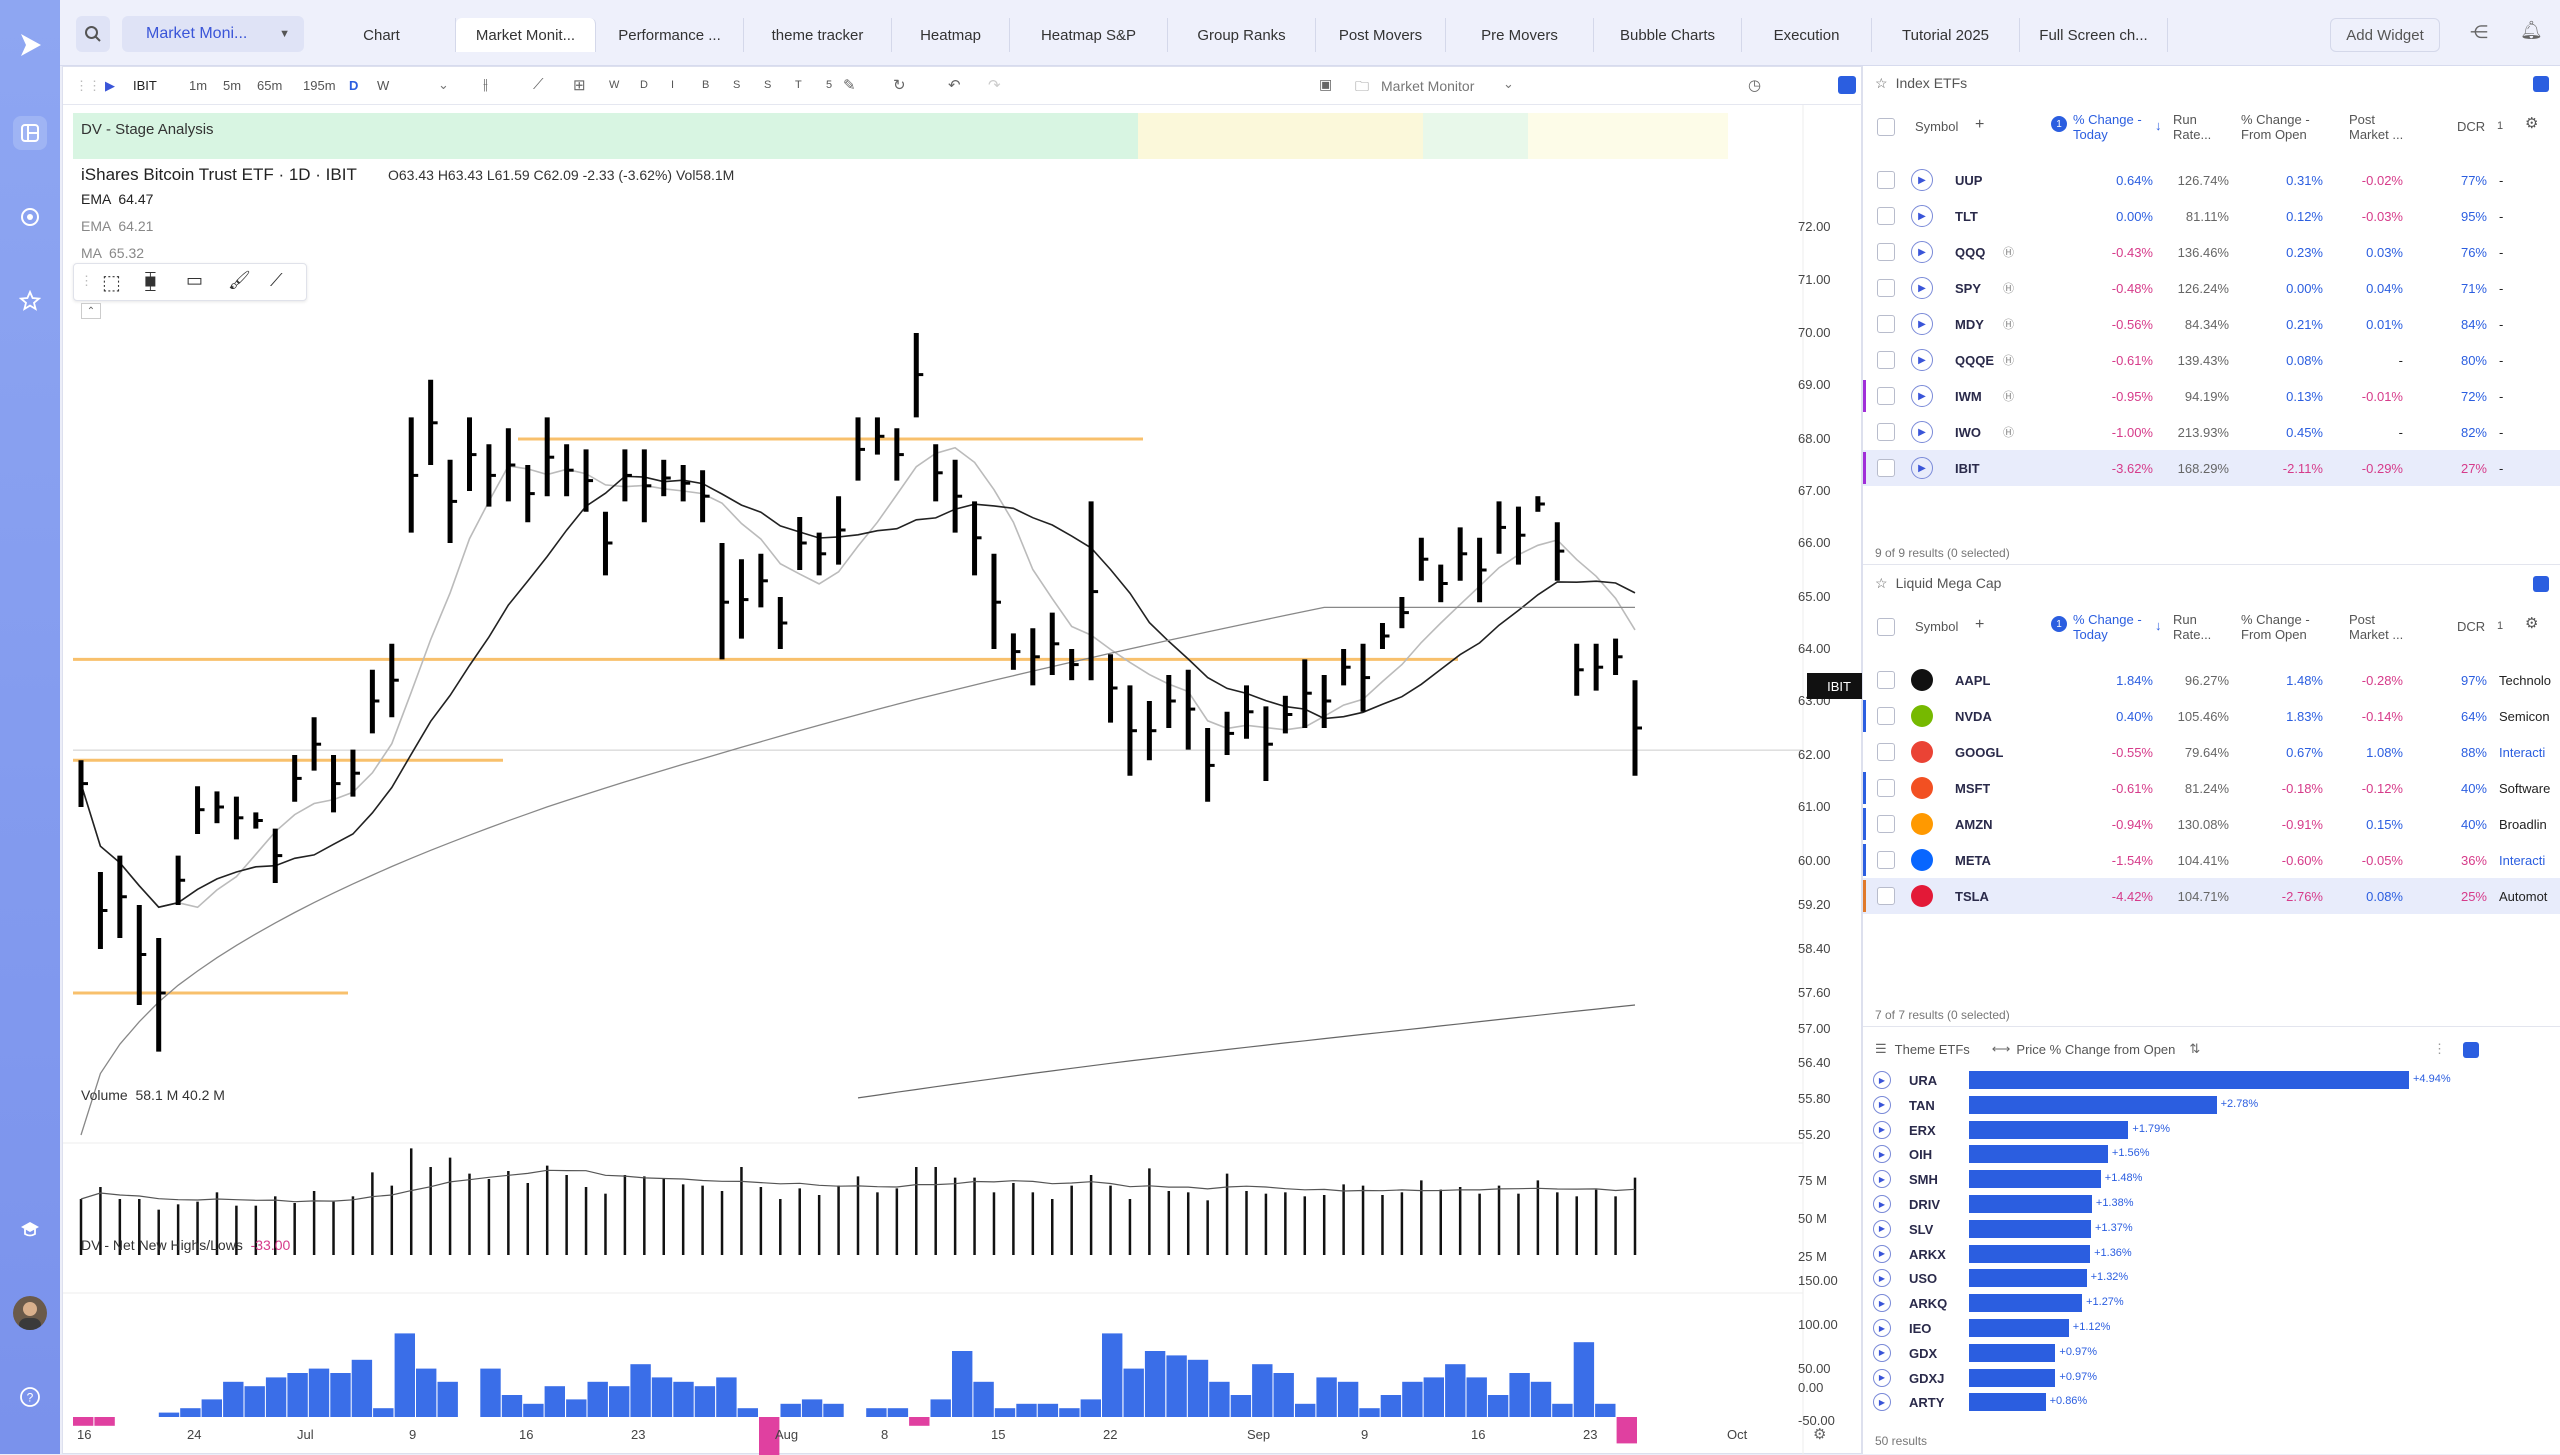 Image resolution: width=2560 pixels, height=1455 pixels. What do you see at coordinates (798, 85) in the screenshot?
I see `tool-letter: T` at bounding box center [798, 85].